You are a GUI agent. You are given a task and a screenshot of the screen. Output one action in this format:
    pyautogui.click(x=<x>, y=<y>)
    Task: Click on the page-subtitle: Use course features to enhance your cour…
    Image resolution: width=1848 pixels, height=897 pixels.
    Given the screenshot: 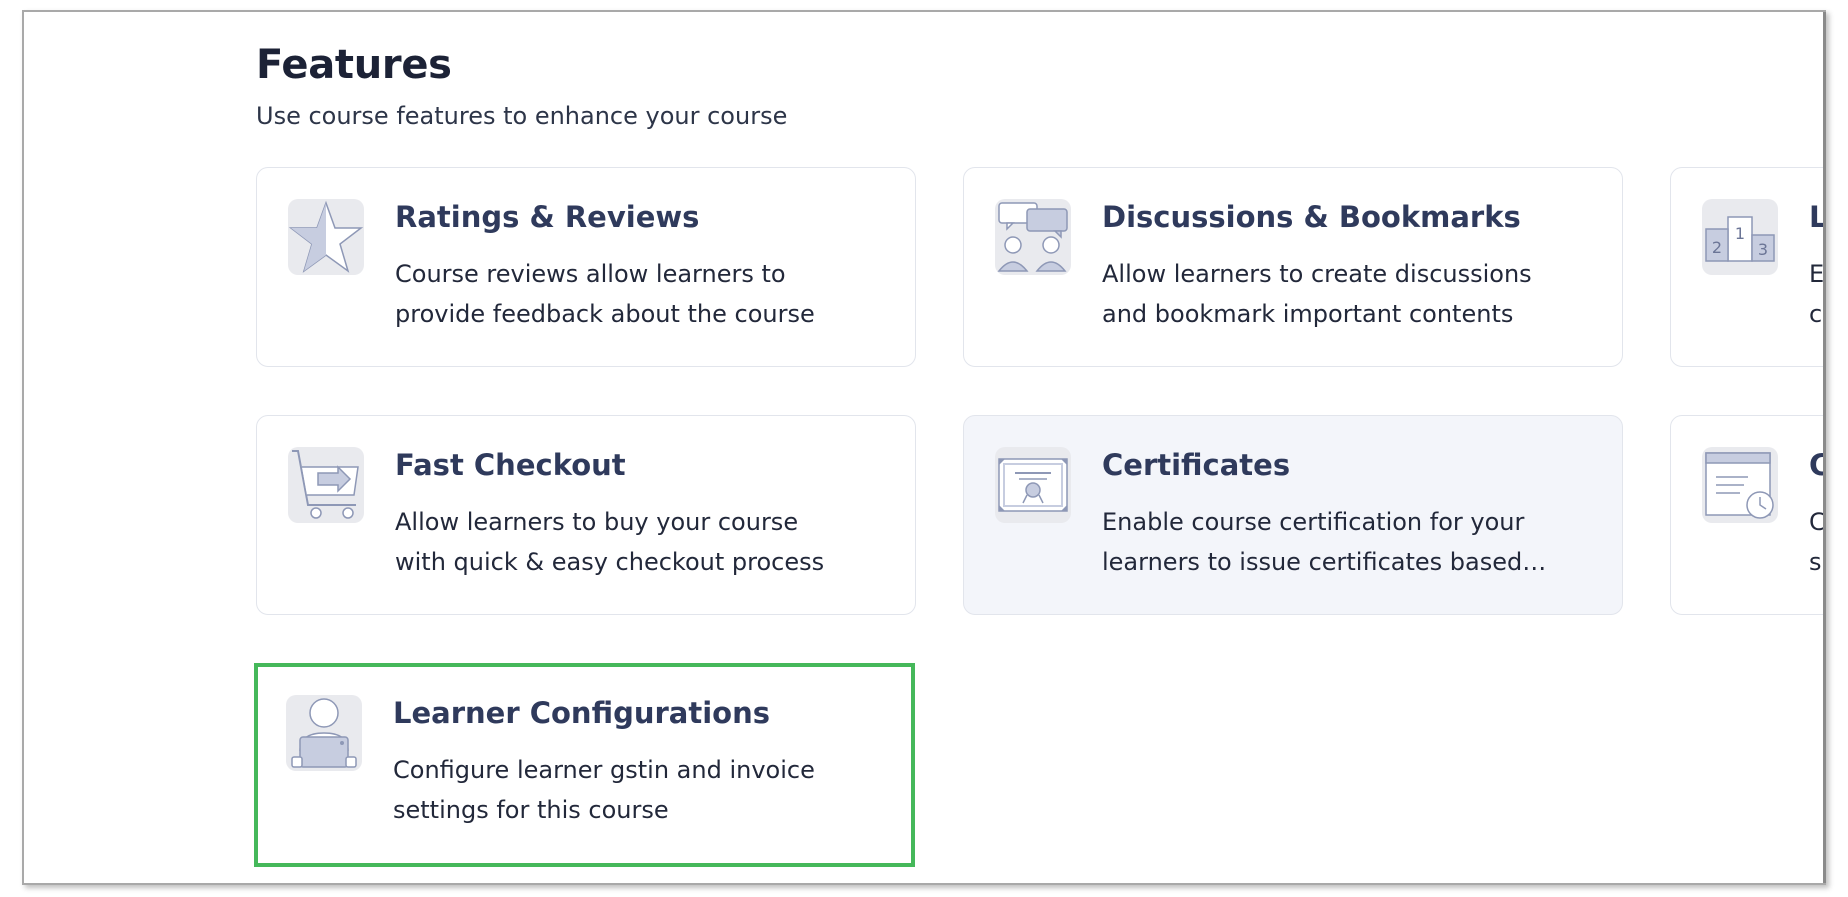 What is the action you would take?
    pyautogui.click(x=522, y=116)
    